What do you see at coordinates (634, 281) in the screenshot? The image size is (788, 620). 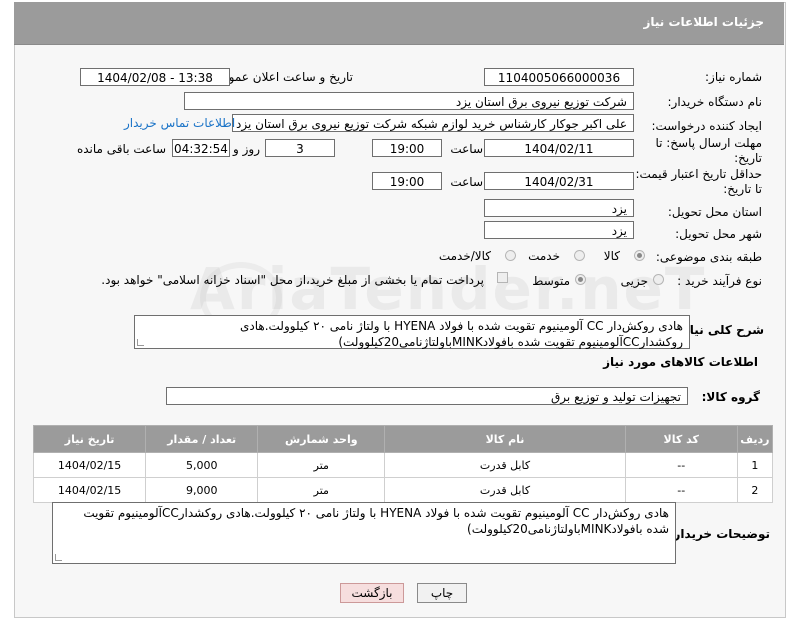 I see `process-minor-label: جزیی` at bounding box center [634, 281].